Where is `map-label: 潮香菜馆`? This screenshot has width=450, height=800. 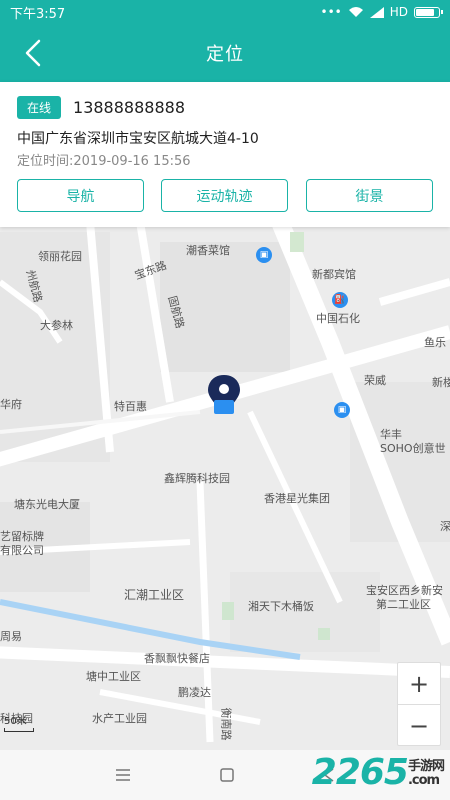
map-label: 潮香菜馆 is located at coordinates (208, 250).